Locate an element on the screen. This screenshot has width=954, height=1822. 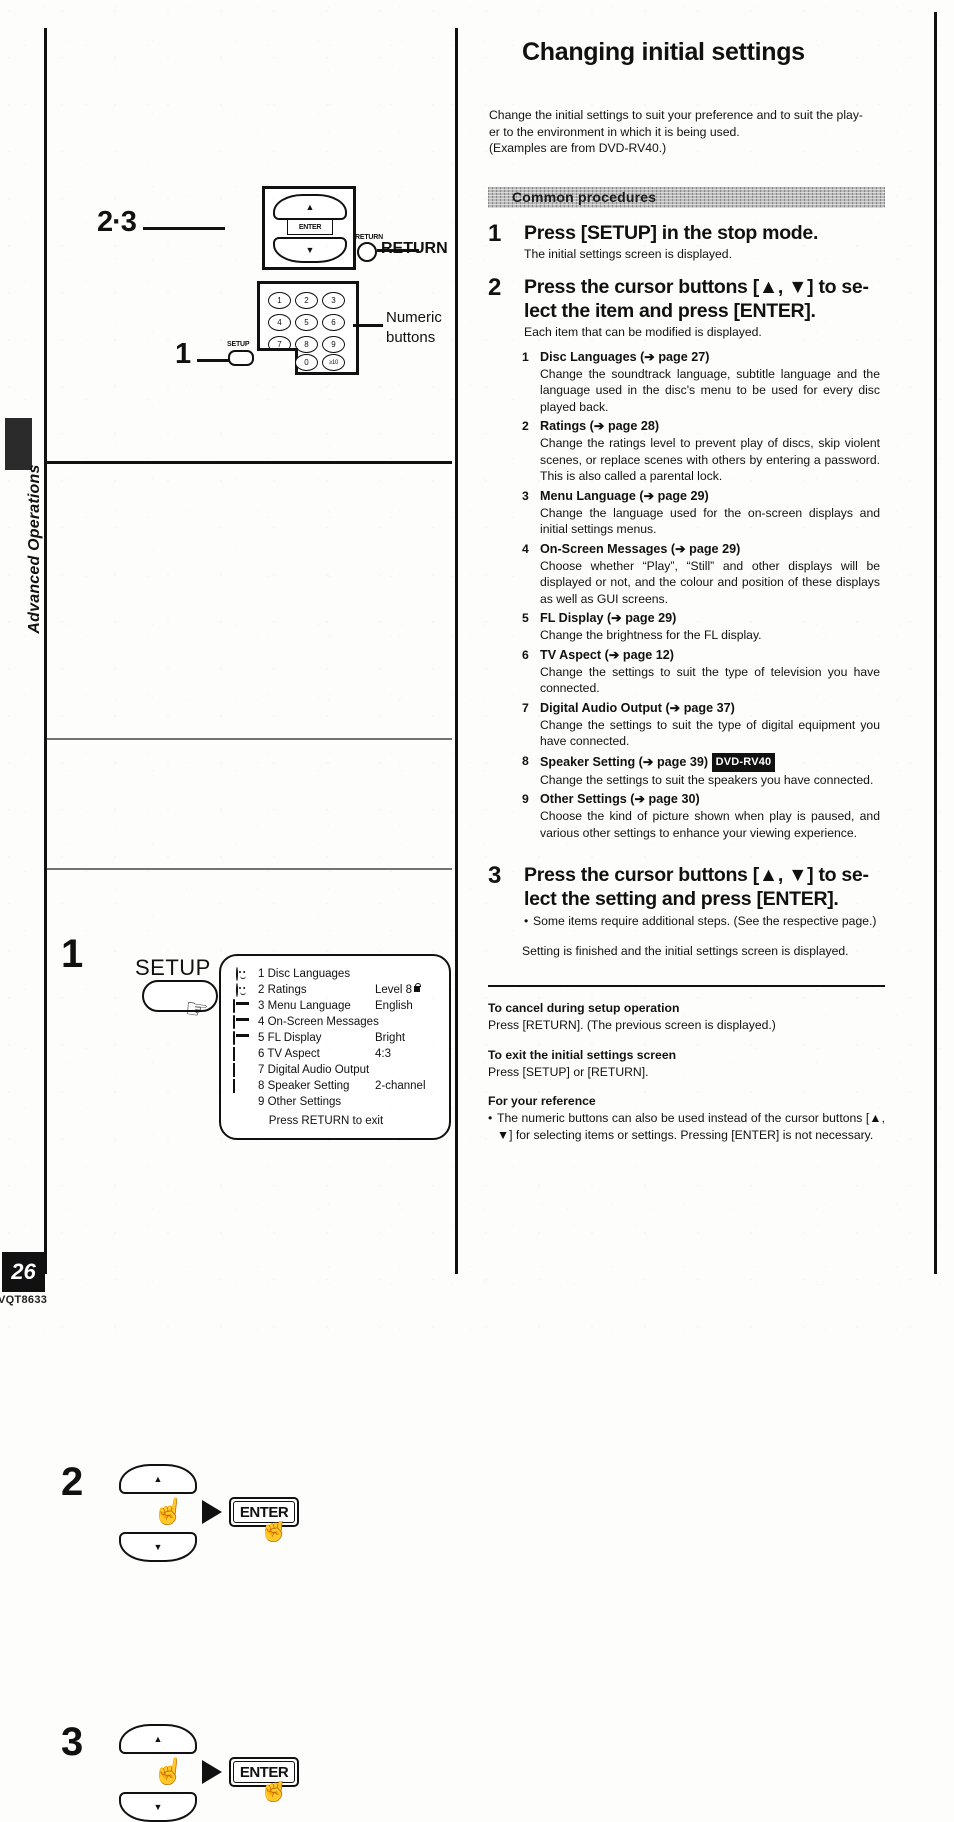
triangle-up-icon: ▲ is located at coordinates (310, 206).